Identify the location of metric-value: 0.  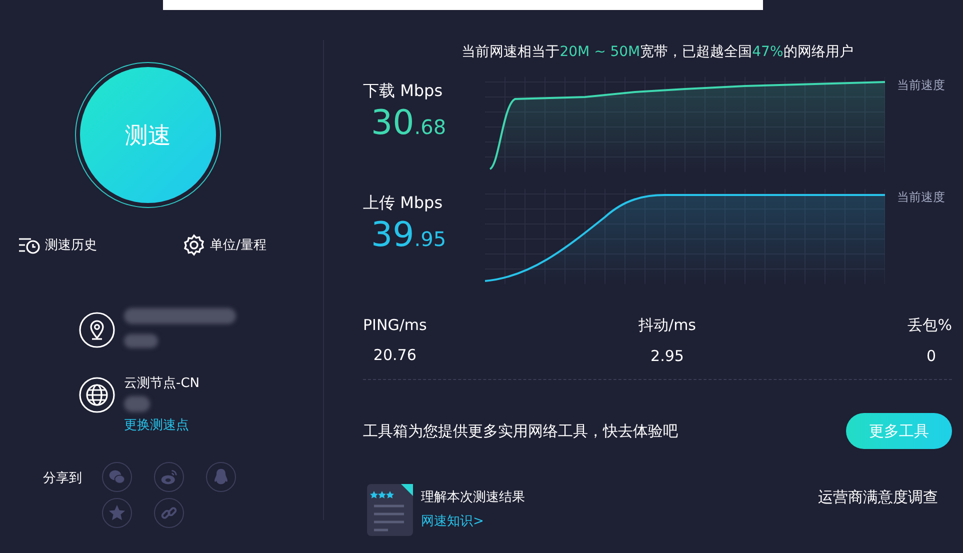
(931, 356).